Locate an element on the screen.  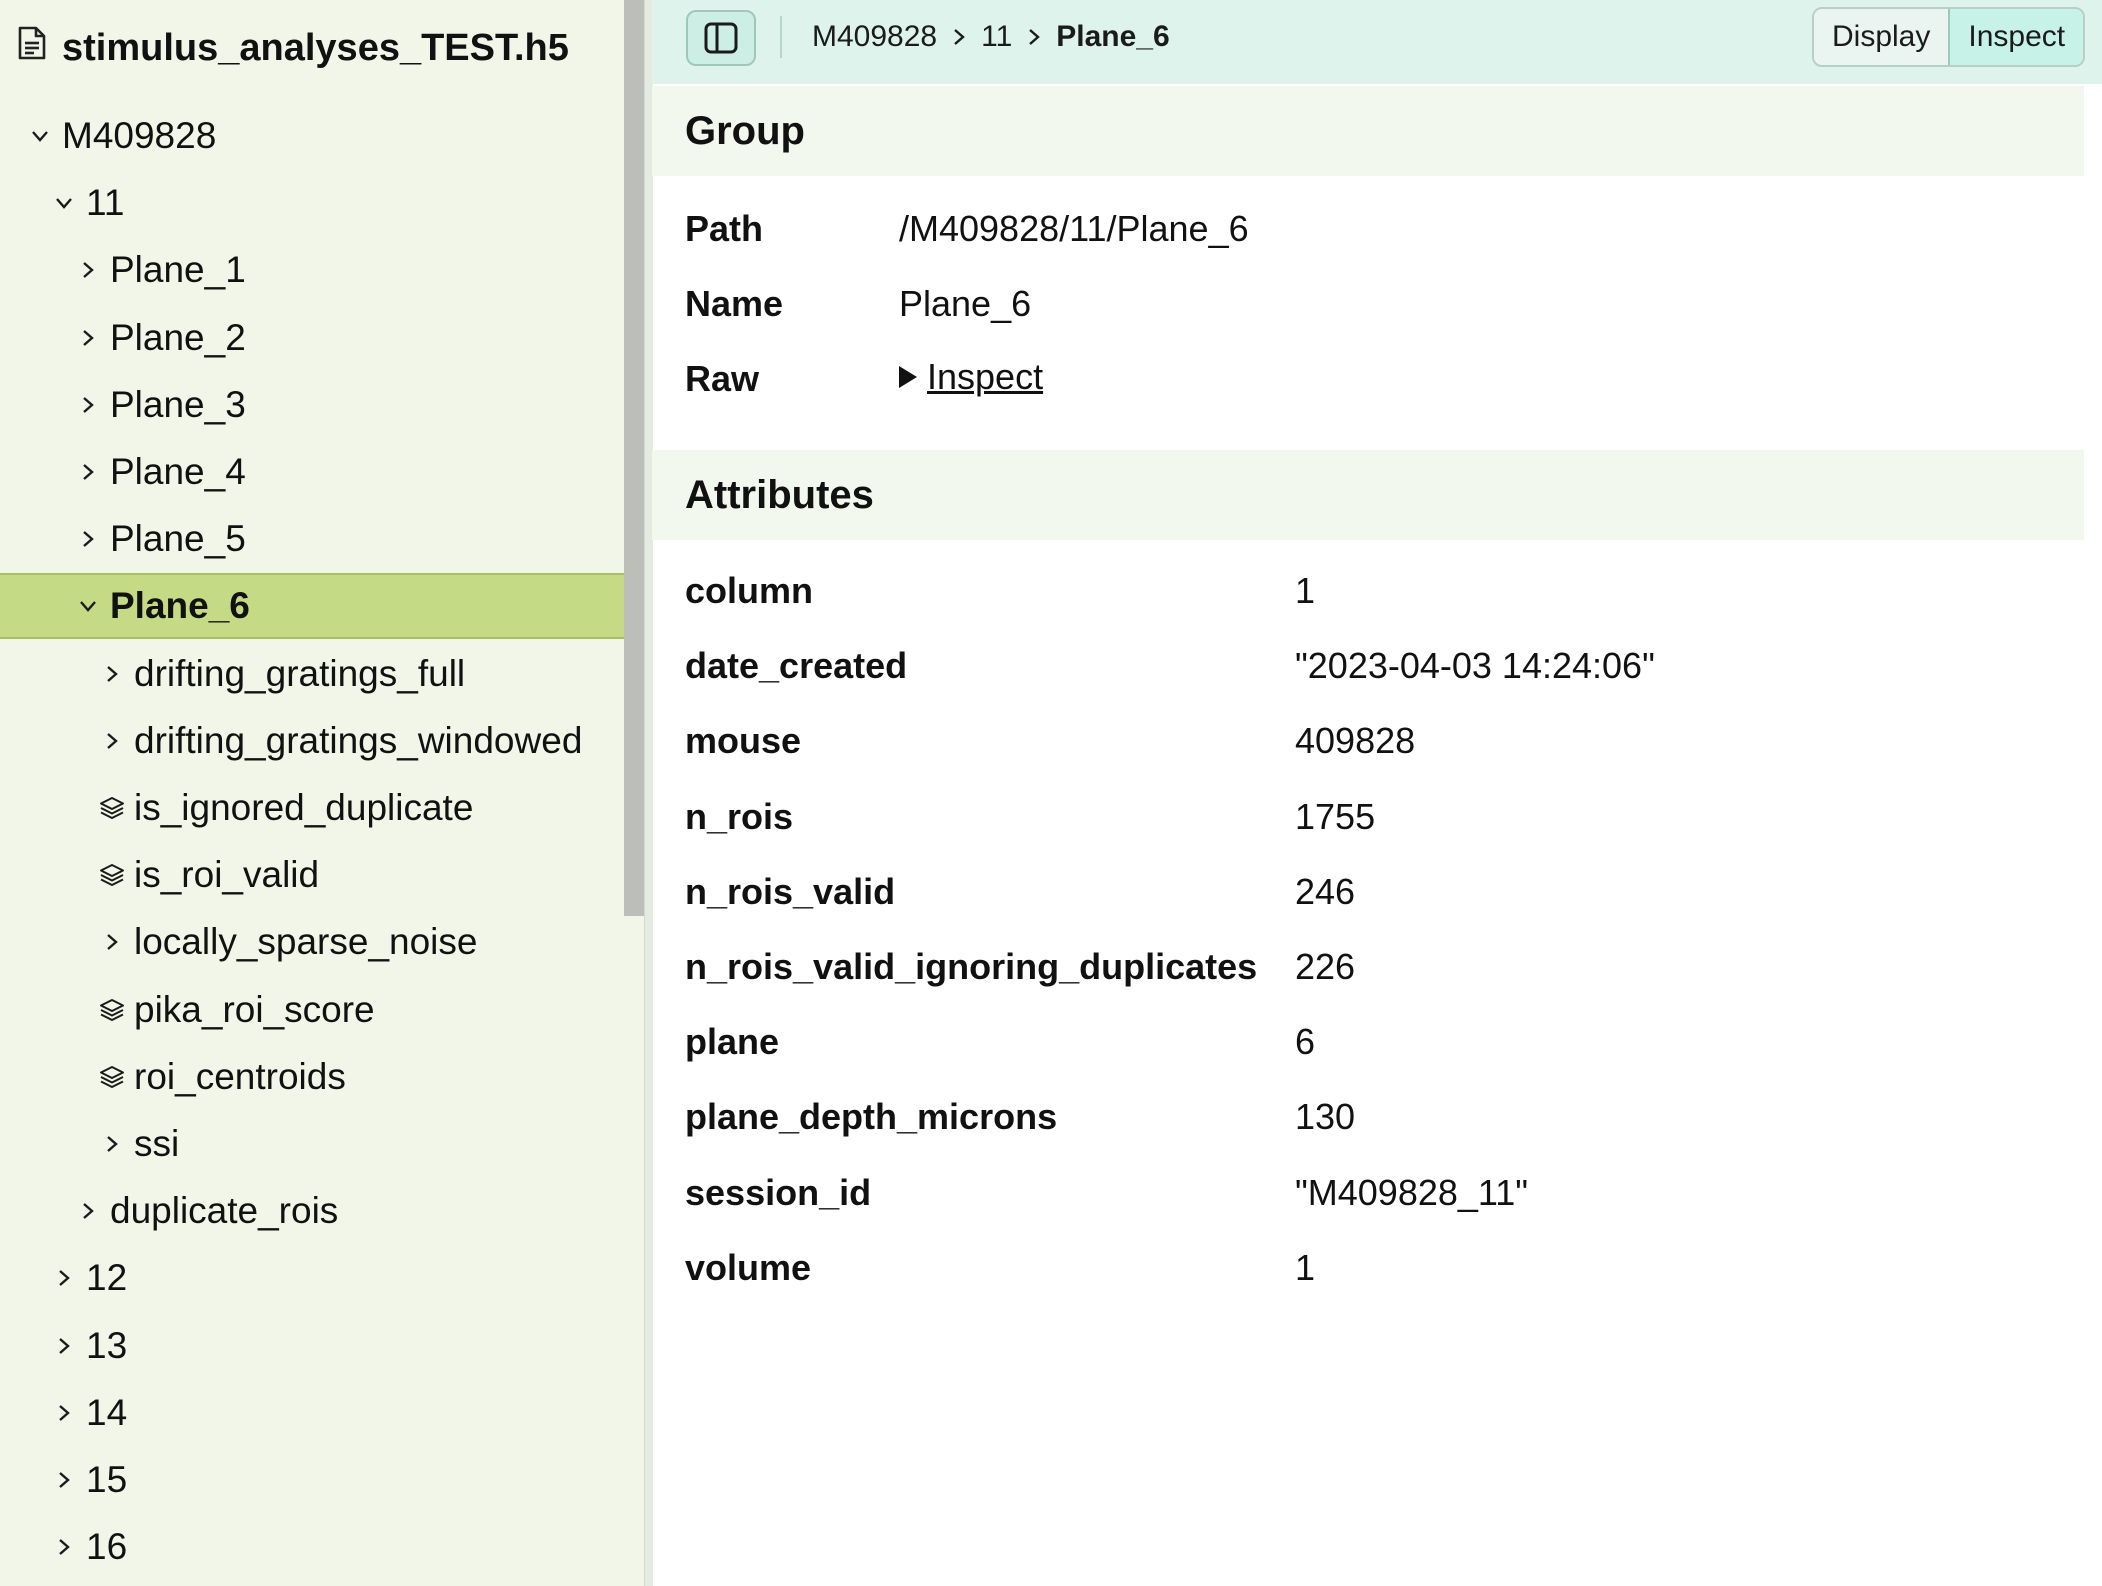
breadcrumb-current: Plane_6 is located at coordinates (1113, 36).